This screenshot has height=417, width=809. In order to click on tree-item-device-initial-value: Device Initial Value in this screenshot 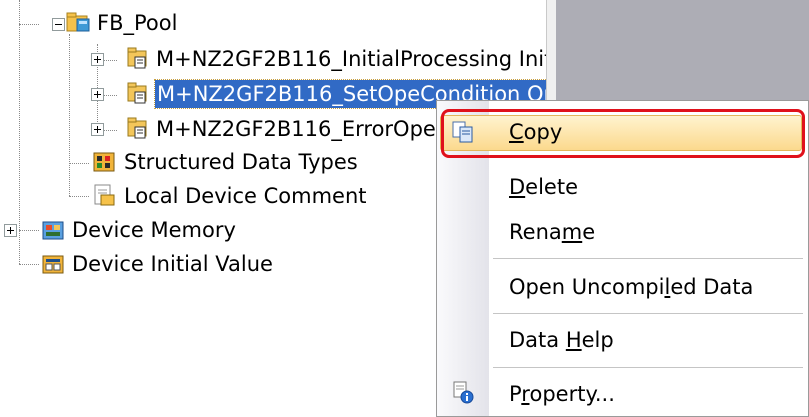, I will do `click(172, 264)`.